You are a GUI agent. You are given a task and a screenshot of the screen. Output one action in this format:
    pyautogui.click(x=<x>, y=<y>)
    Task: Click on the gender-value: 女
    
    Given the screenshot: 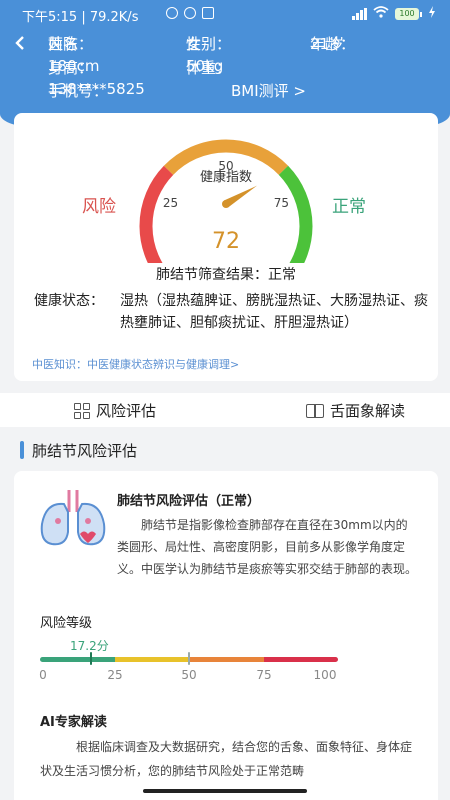 What is the action you would take?
    pyautogui.click(x=194, y=44)
    